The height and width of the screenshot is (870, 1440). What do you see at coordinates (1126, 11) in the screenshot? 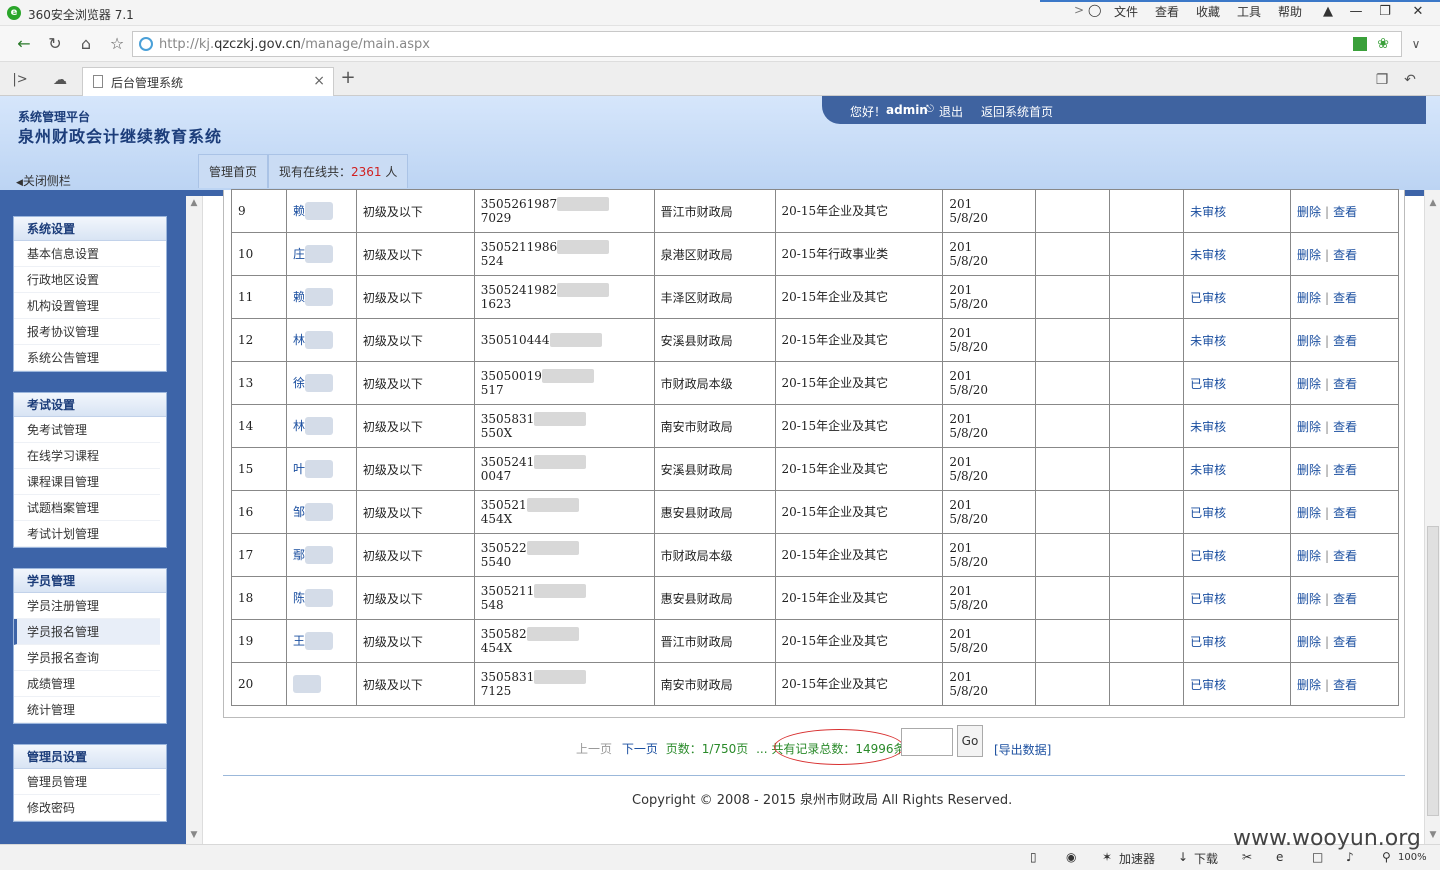
I see `menu-file: 文件` at bounding box center [1126, 11].